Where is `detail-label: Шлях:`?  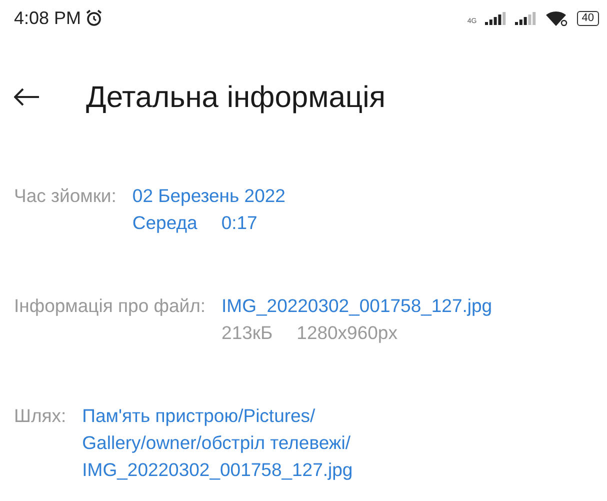
detail-label: Шлях: is located at coordinates (40, 416).